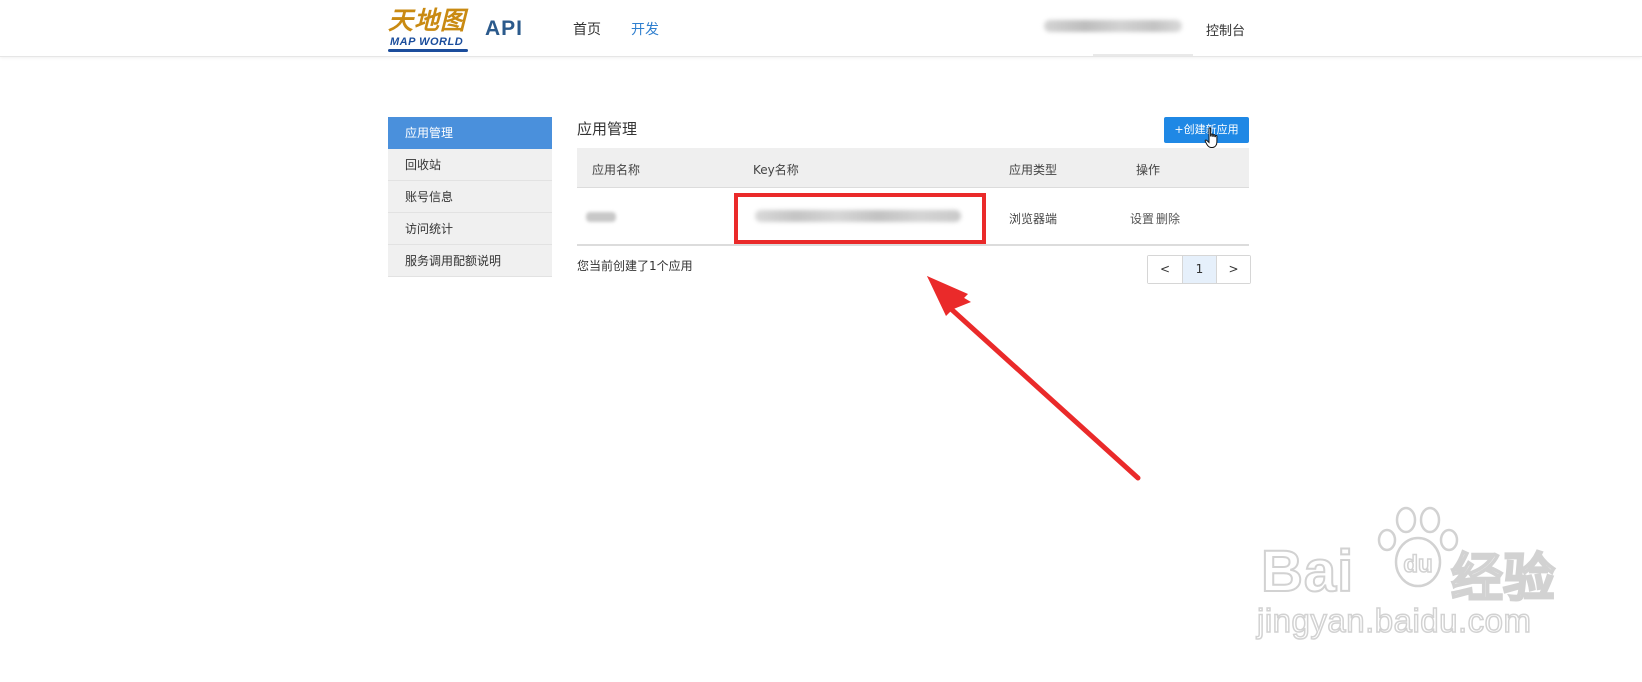 This screenshot has width=1642, height=682. What do you see at coordinates (821, 28) in the screenshot?
I see `top-navbar: 天地图 MAP WORLD API 首页 开发 控制台` at bounding box center [821, 28].